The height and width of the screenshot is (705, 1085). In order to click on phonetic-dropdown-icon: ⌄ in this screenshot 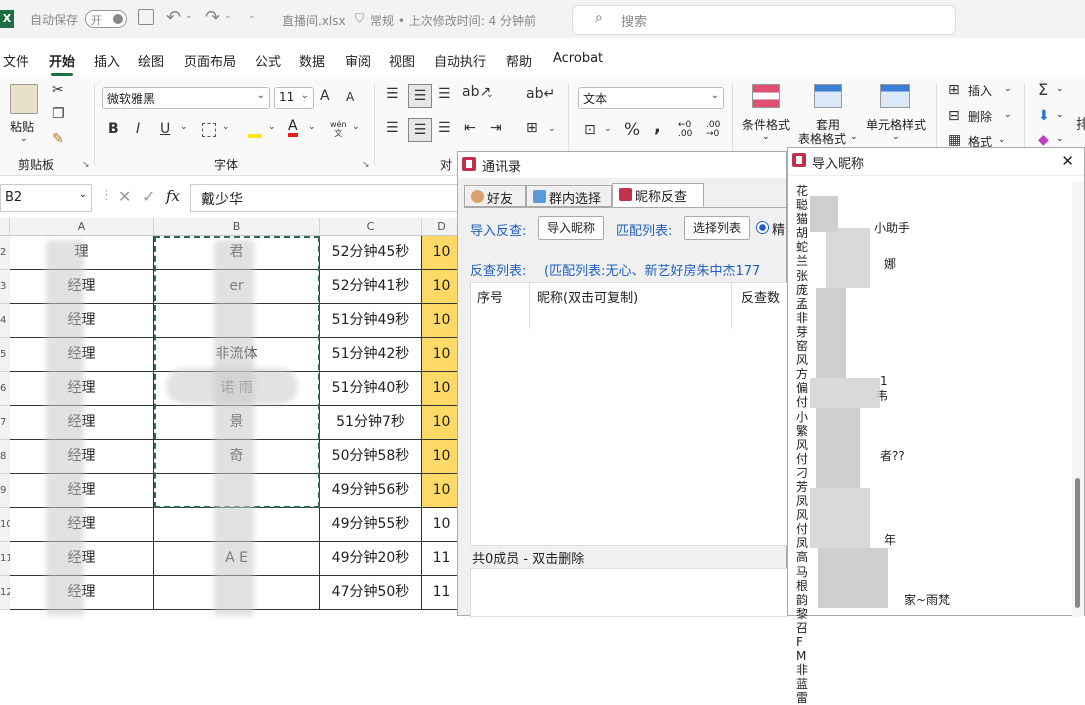, I will do `click(356, 127)`.